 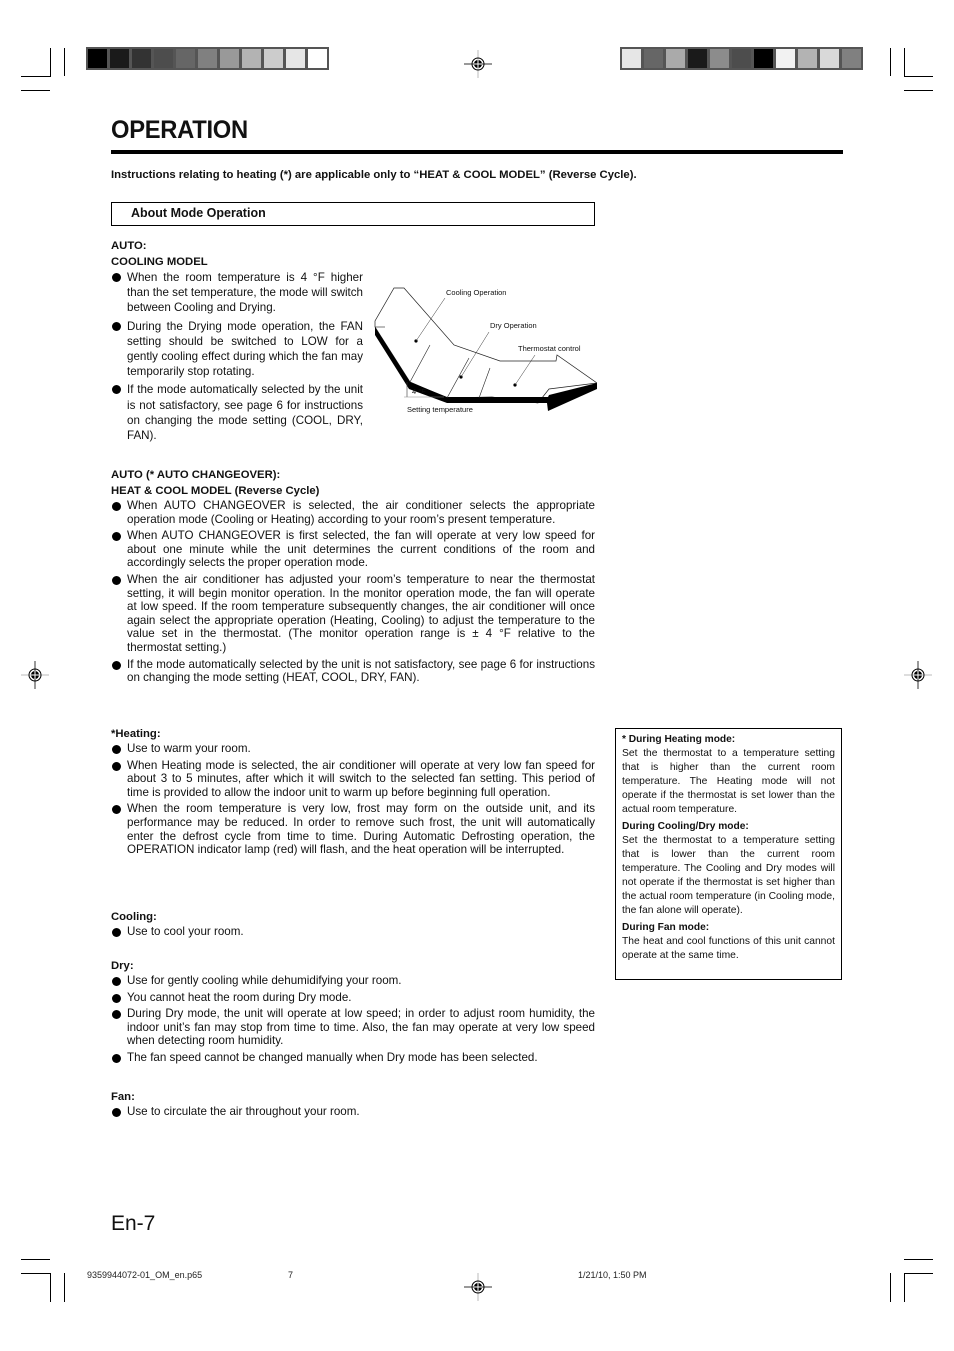 I want to click on auto-changeover-heading: AUTO (* AUTO CHANGEOVER):, so click(x=196, y=475).